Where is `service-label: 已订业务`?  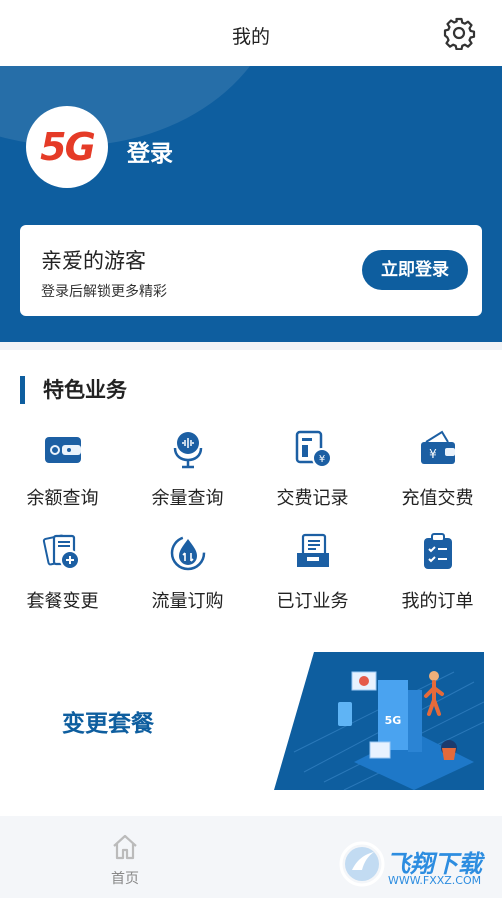 service-label: 已订业务 is located at coordinates (312, 601).